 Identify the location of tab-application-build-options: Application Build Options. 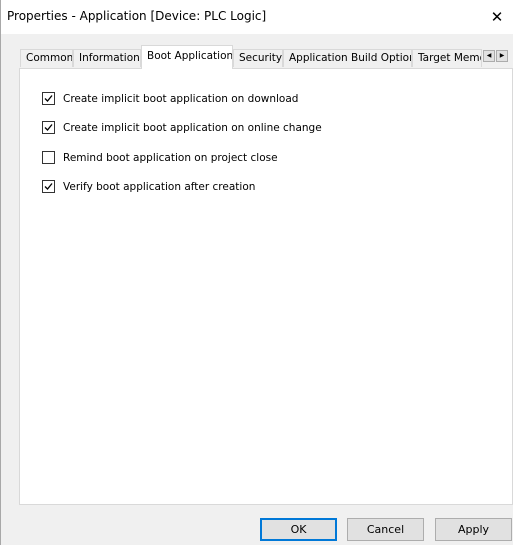
(347, 58).